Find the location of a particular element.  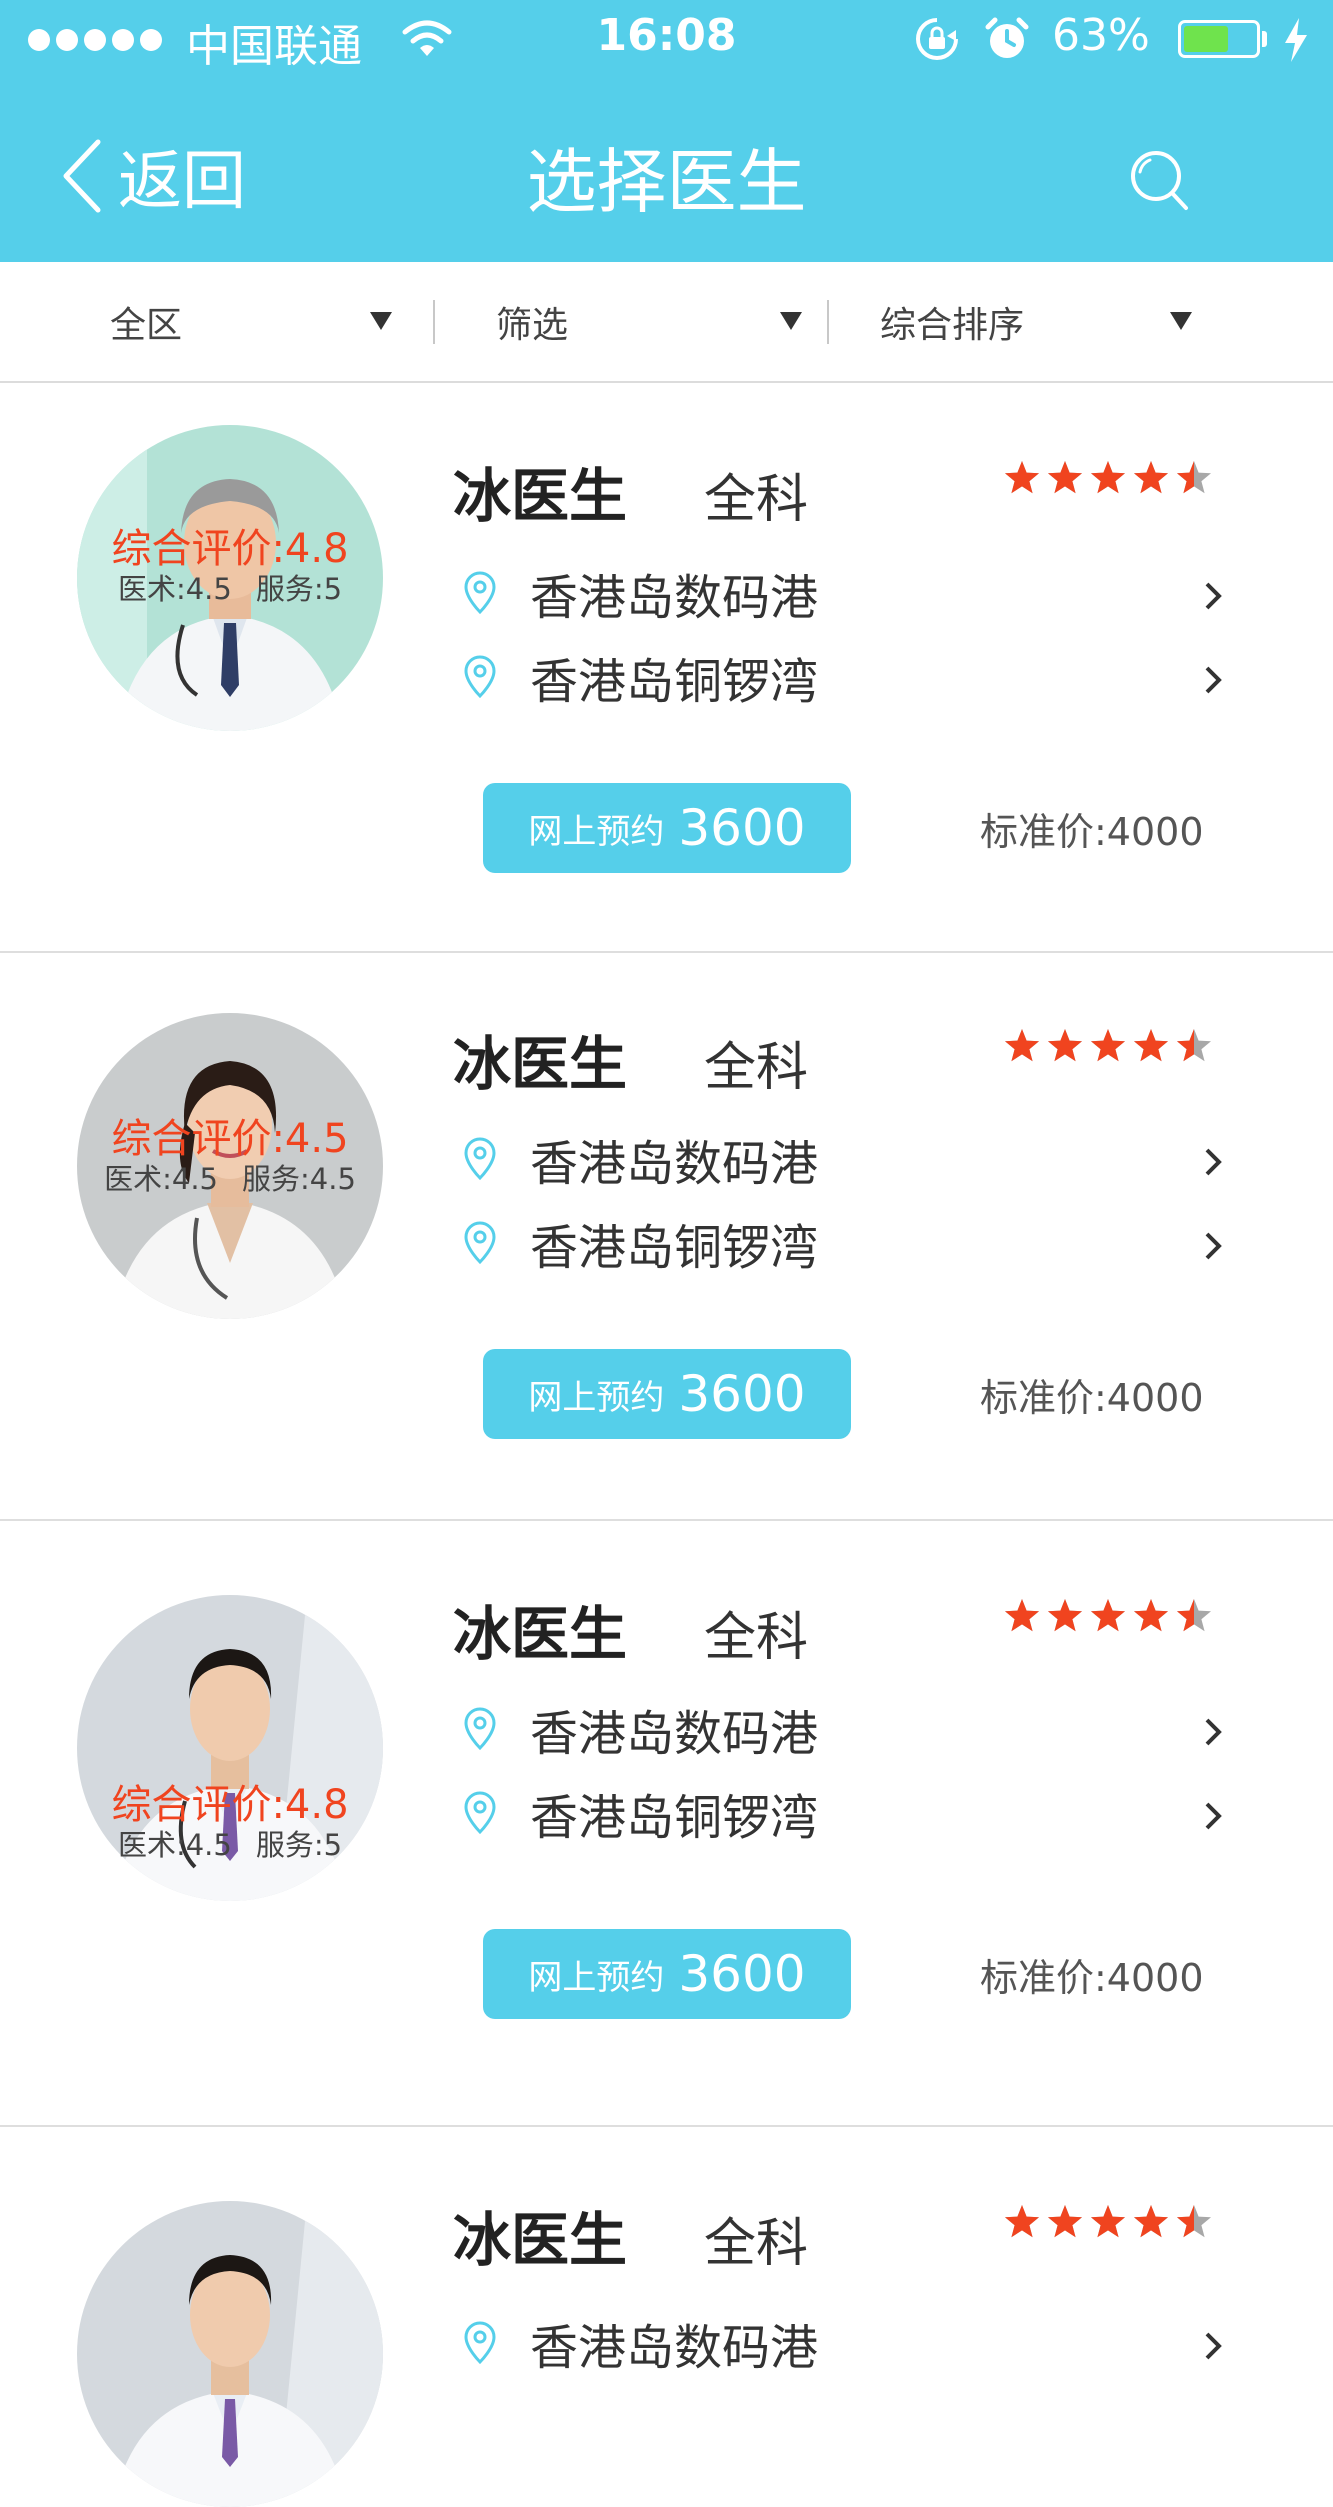

rotation-lock-icon is located at coordinates (937, 41).